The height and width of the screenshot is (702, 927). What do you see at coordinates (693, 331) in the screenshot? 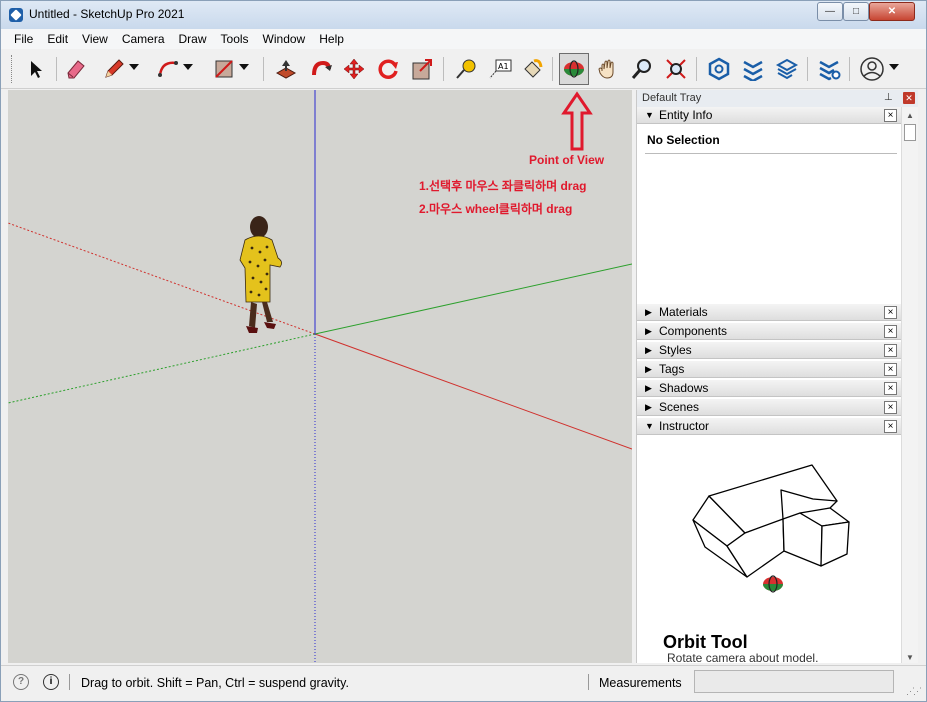
I see `panel-label: Components` at bounding box center [693, 331].